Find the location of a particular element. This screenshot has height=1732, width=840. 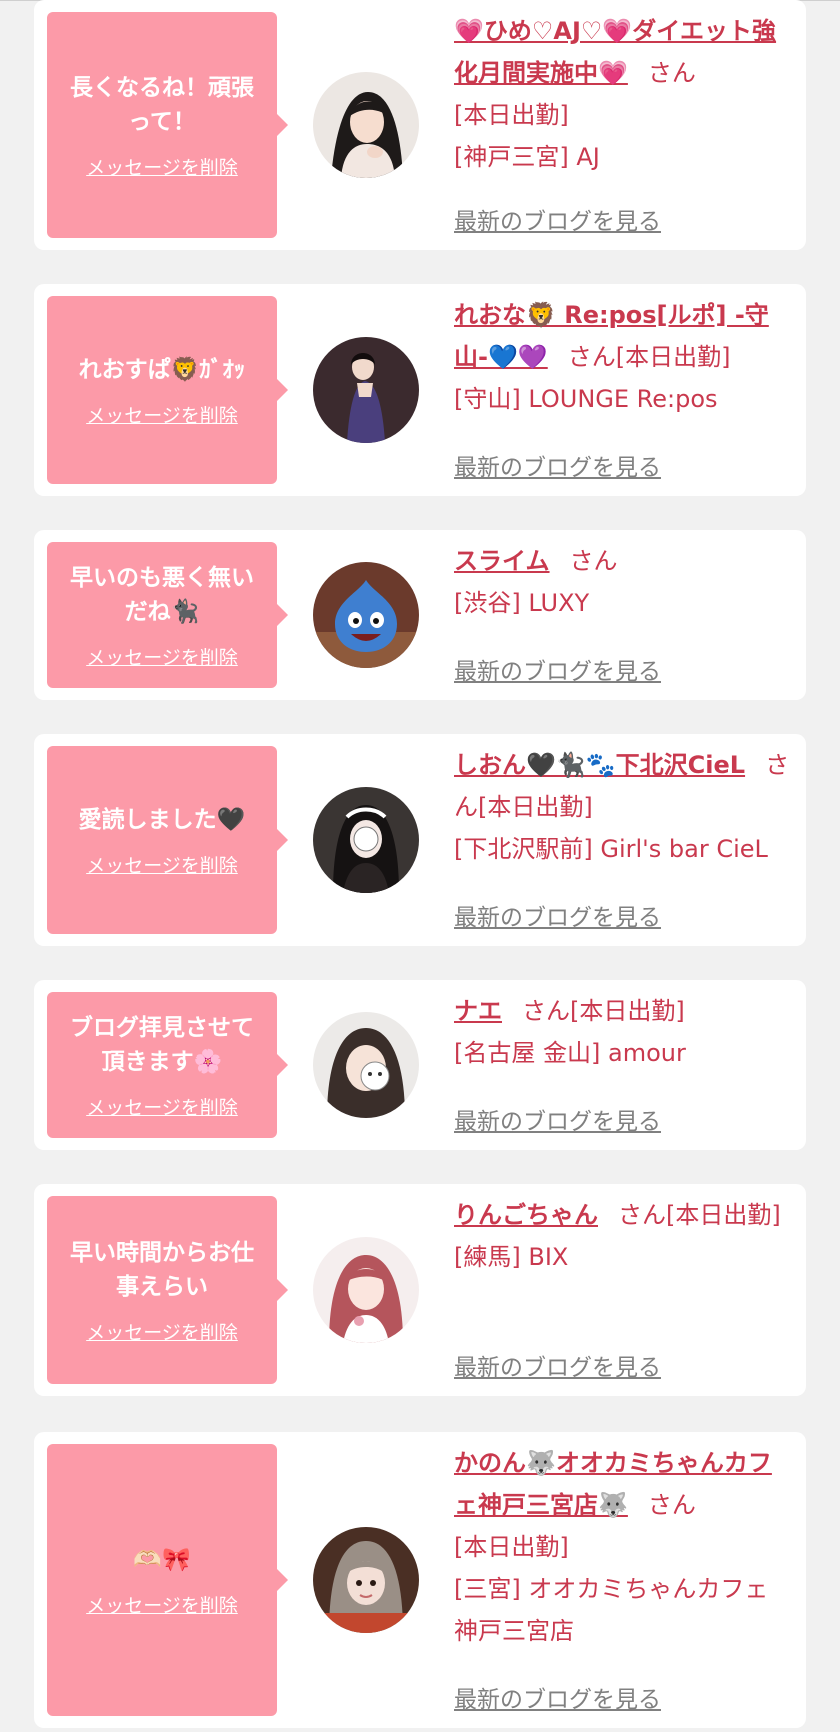

message-text: れおすぱ🦁ｶﾞｵｯ is located at coordinates (162, 369).